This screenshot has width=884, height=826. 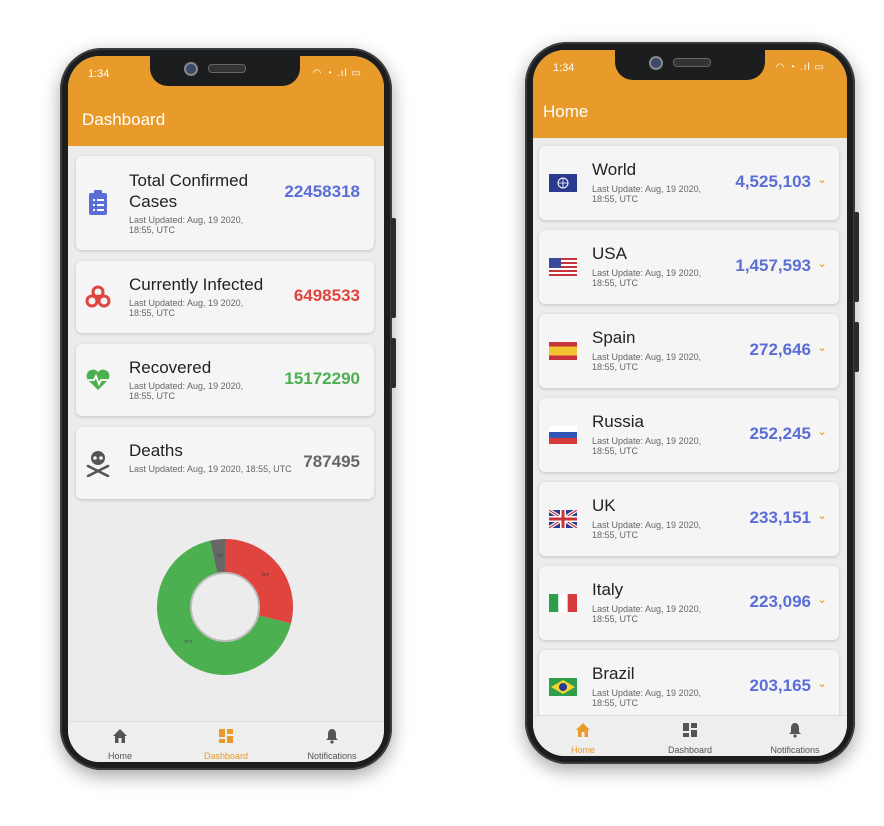 I want to click on country-name: Italy, so click(x=608, y=589).